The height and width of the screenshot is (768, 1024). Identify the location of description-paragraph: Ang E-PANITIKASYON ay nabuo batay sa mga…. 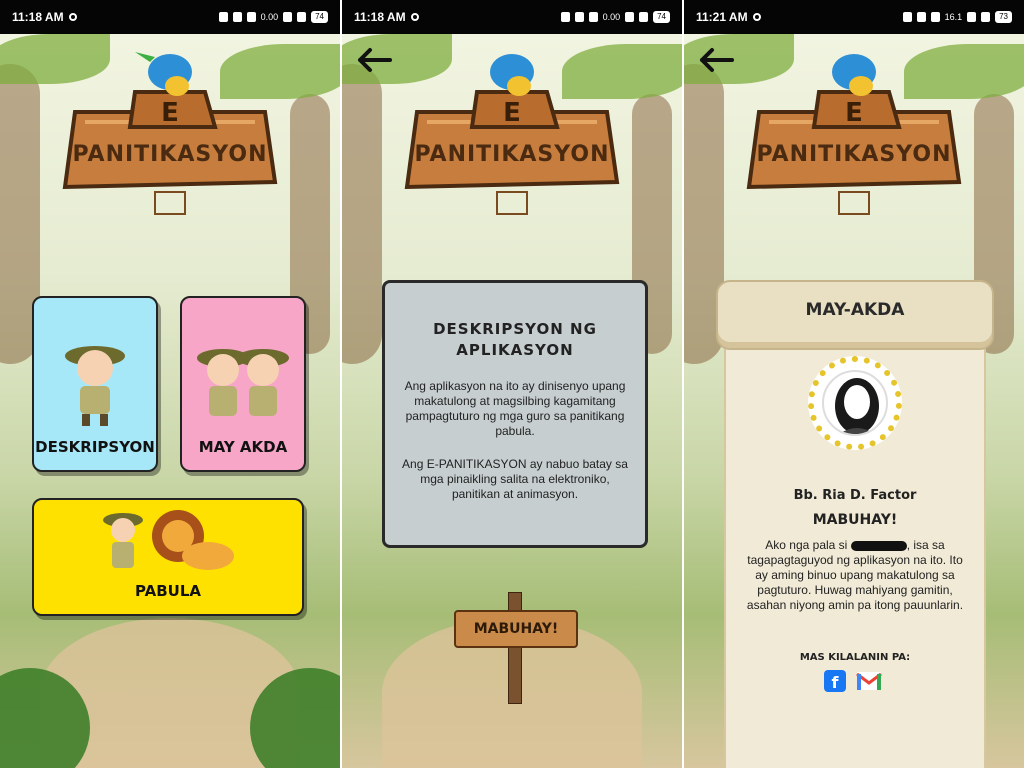
(515, 479).